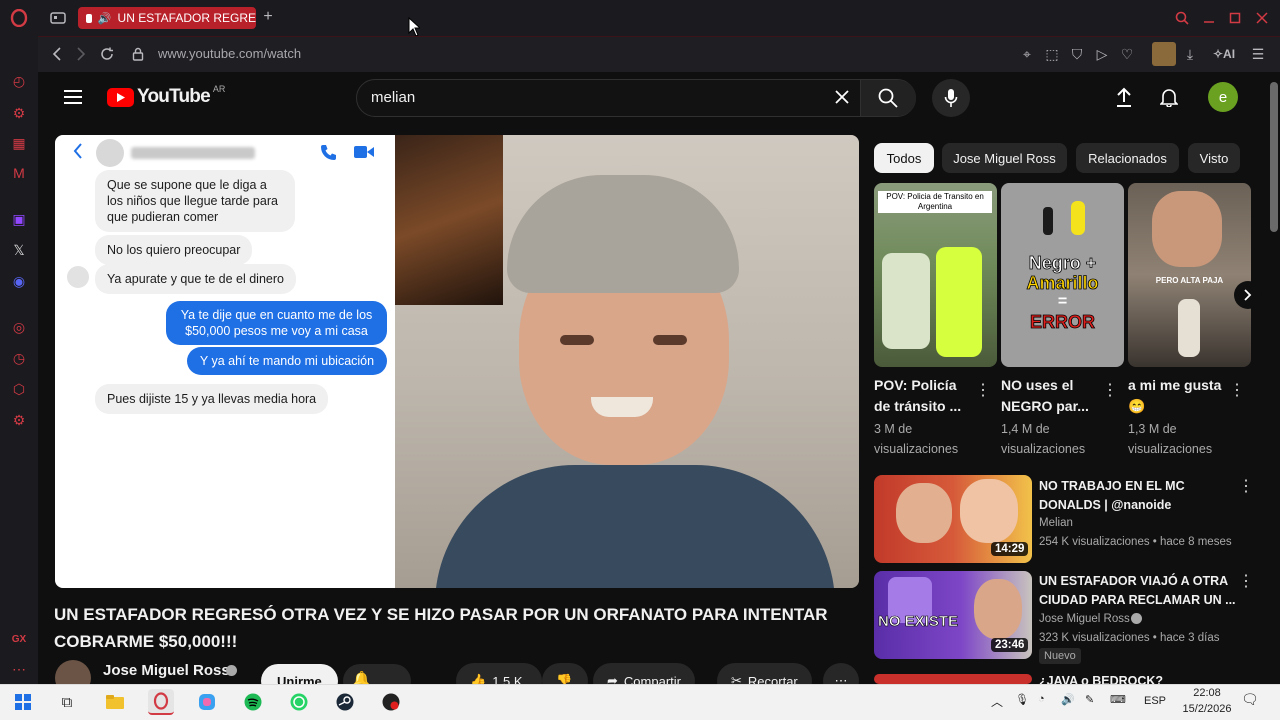  I want to click on ai-sparkle-icon: ✧, so click(1218, 54).